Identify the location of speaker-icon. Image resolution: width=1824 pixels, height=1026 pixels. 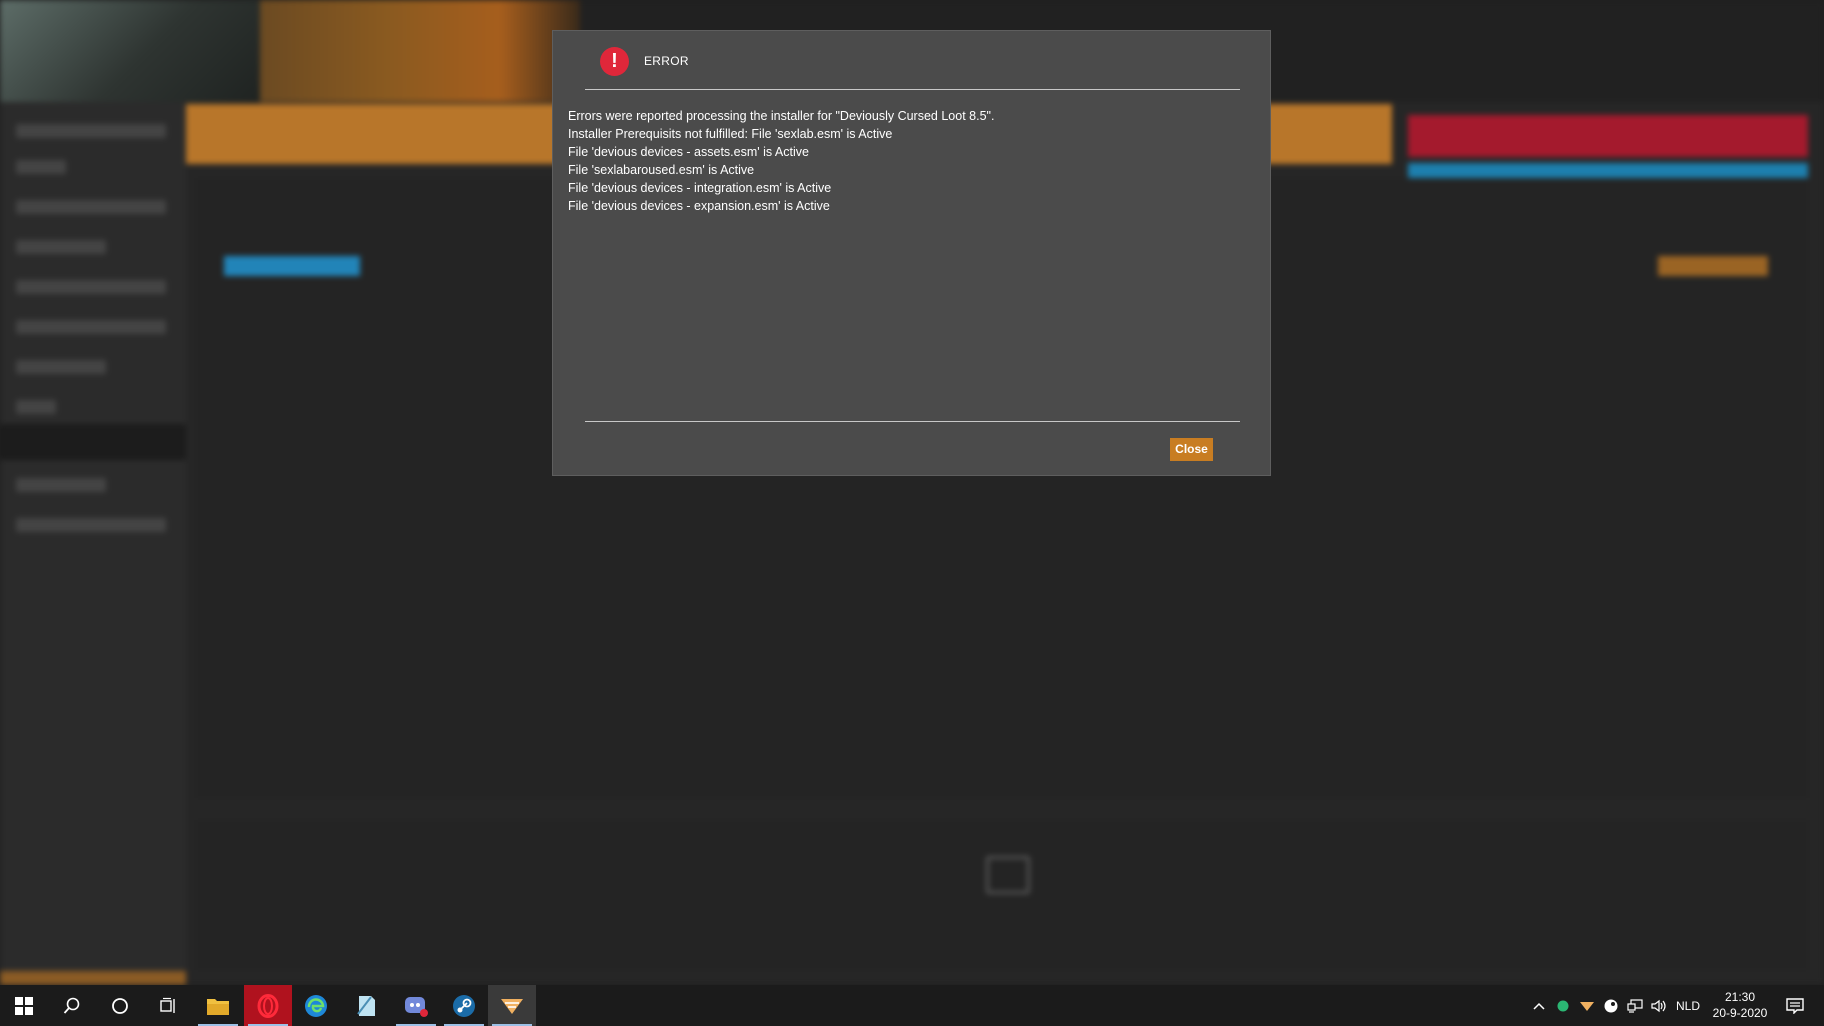
(1658, 1005).